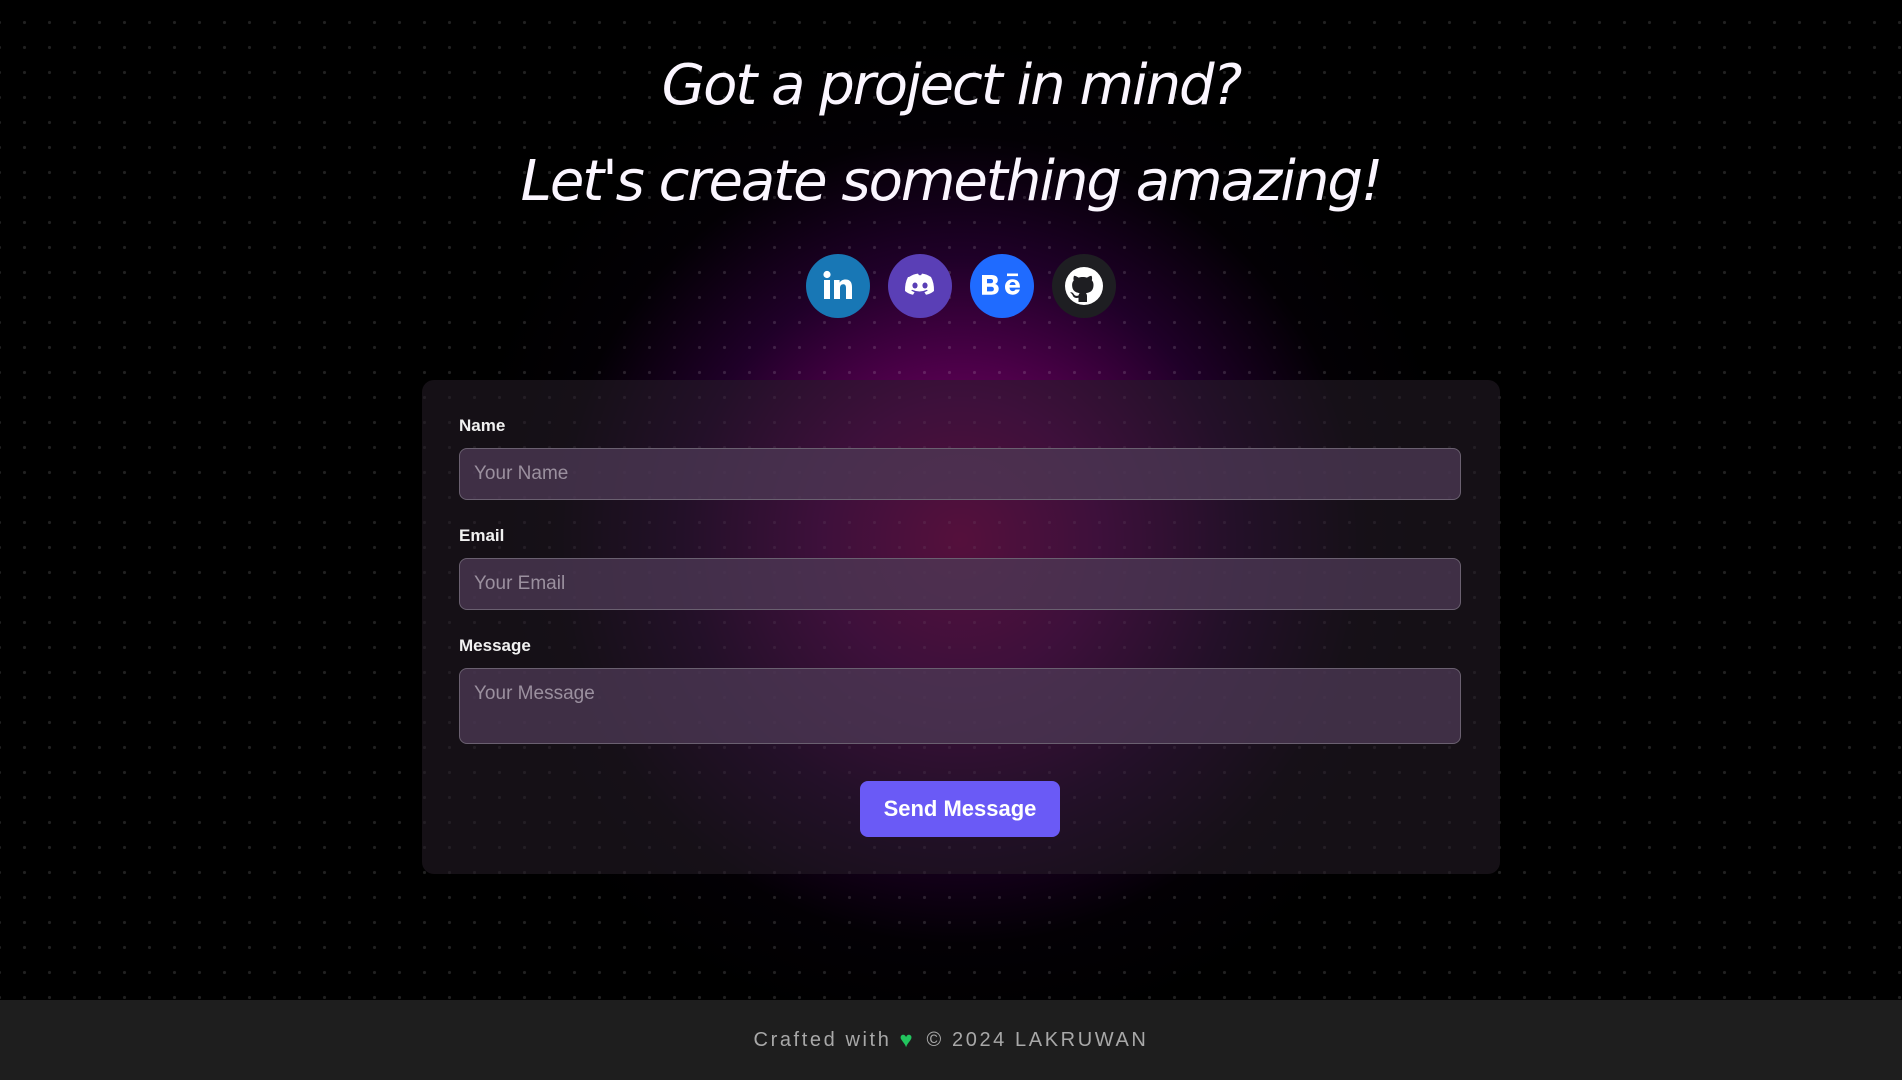  I want to click on social-links, so click(961, 286).